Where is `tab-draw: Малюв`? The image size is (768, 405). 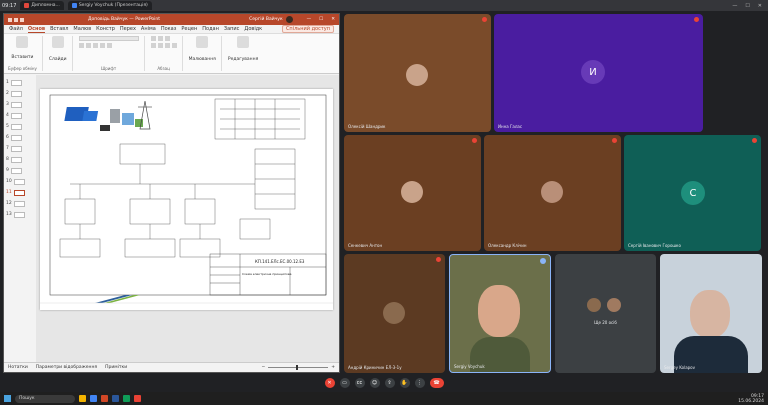 tab-draw: Малюв is located at coordinates (82, 29).